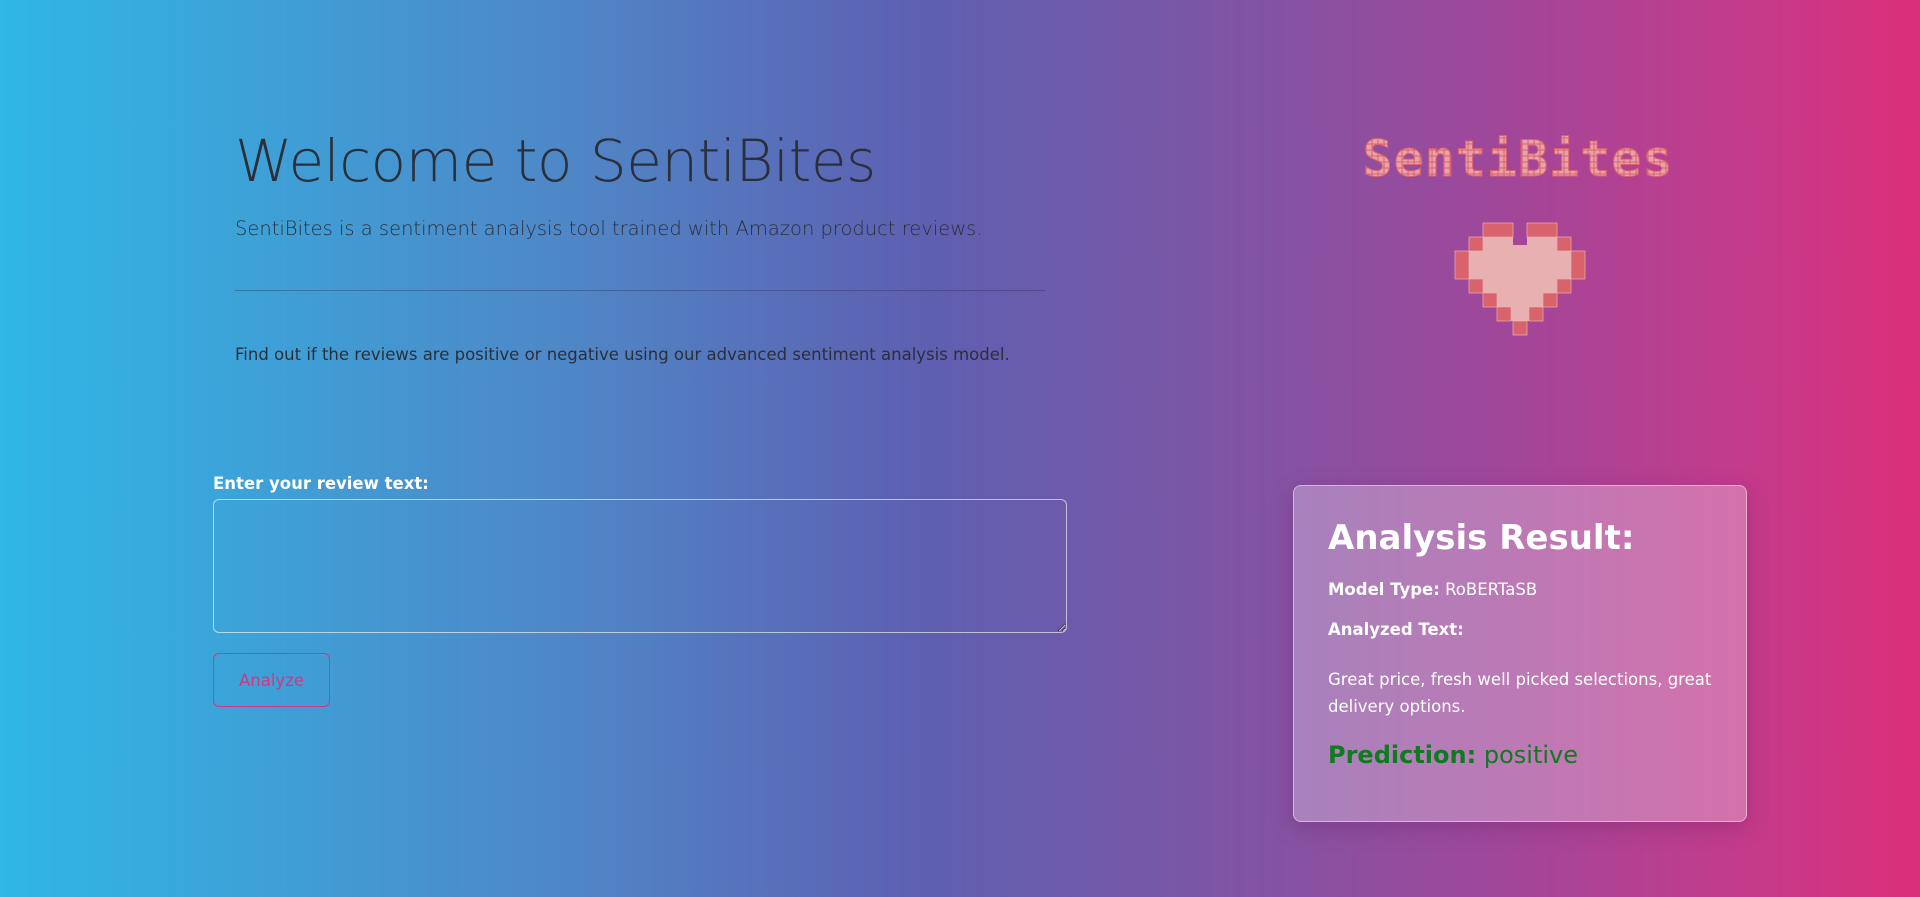 This screenshot has height=897, width=1920. Describe the element at coordinates (640, 290) in the screenshot. I see `divider` at that location.